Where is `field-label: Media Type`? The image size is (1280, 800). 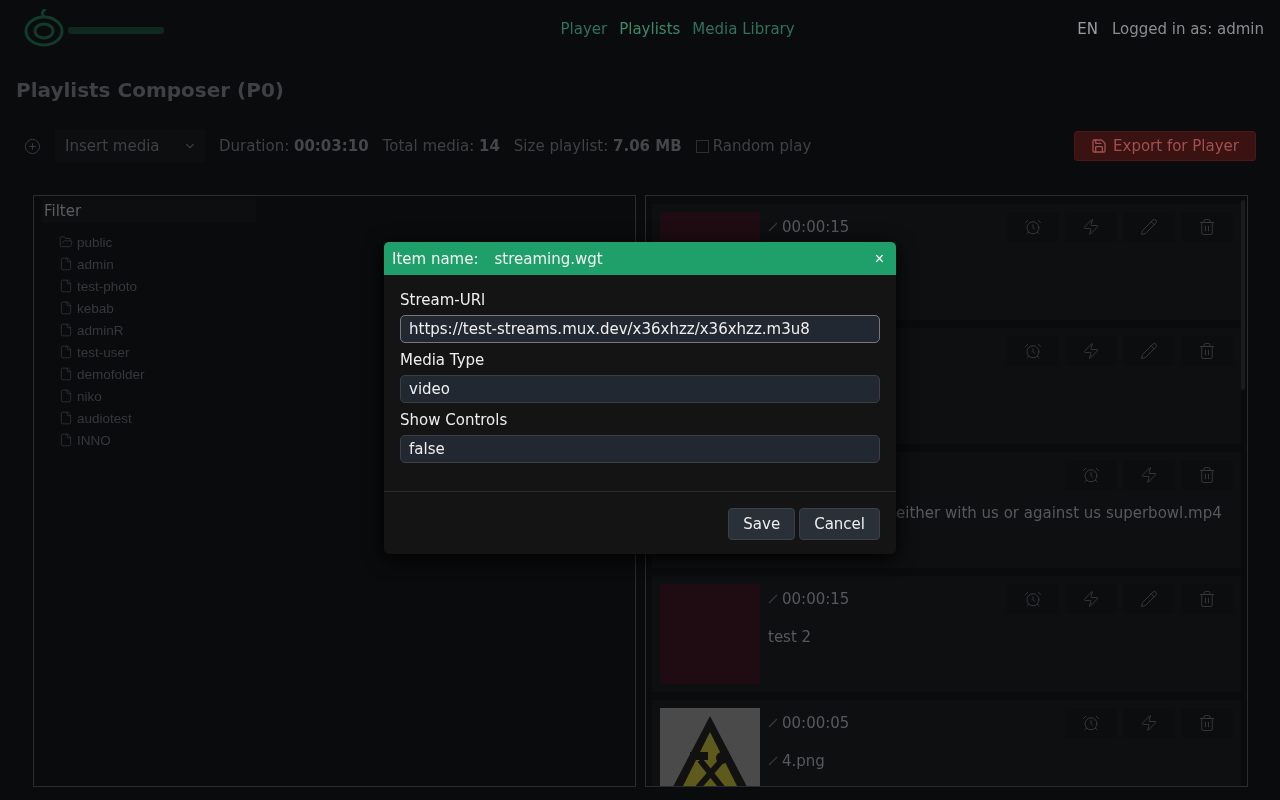
field-label: Media Type is located at coordinates (443, 360).